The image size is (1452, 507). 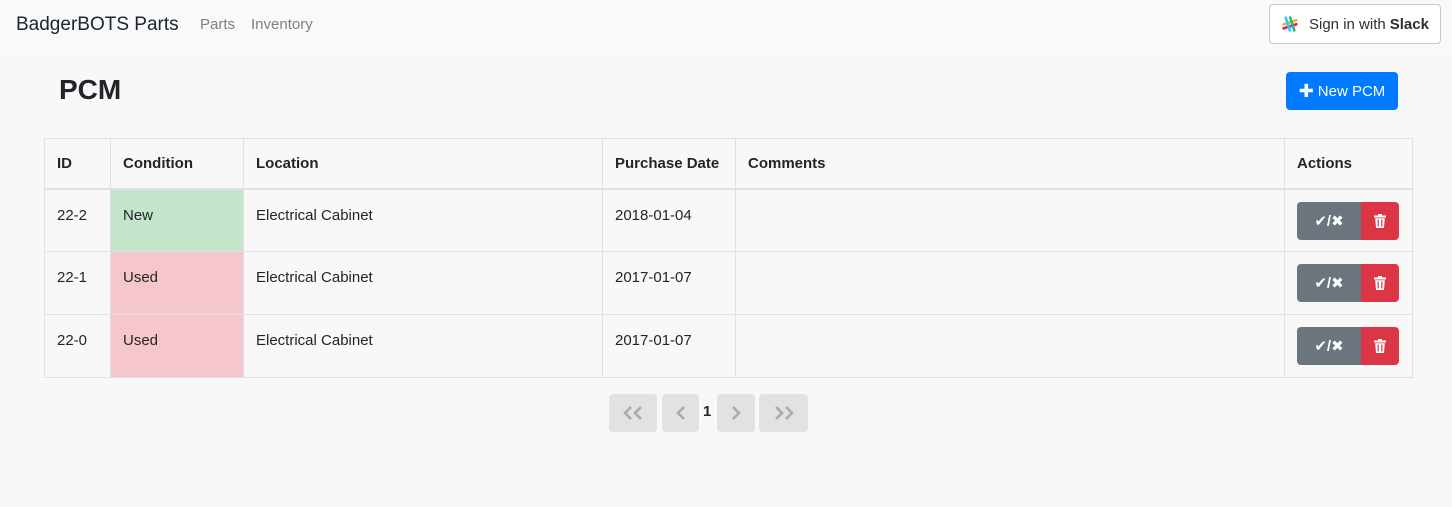 I want to click on chevron-right-icon, so click(x=736, y=413).